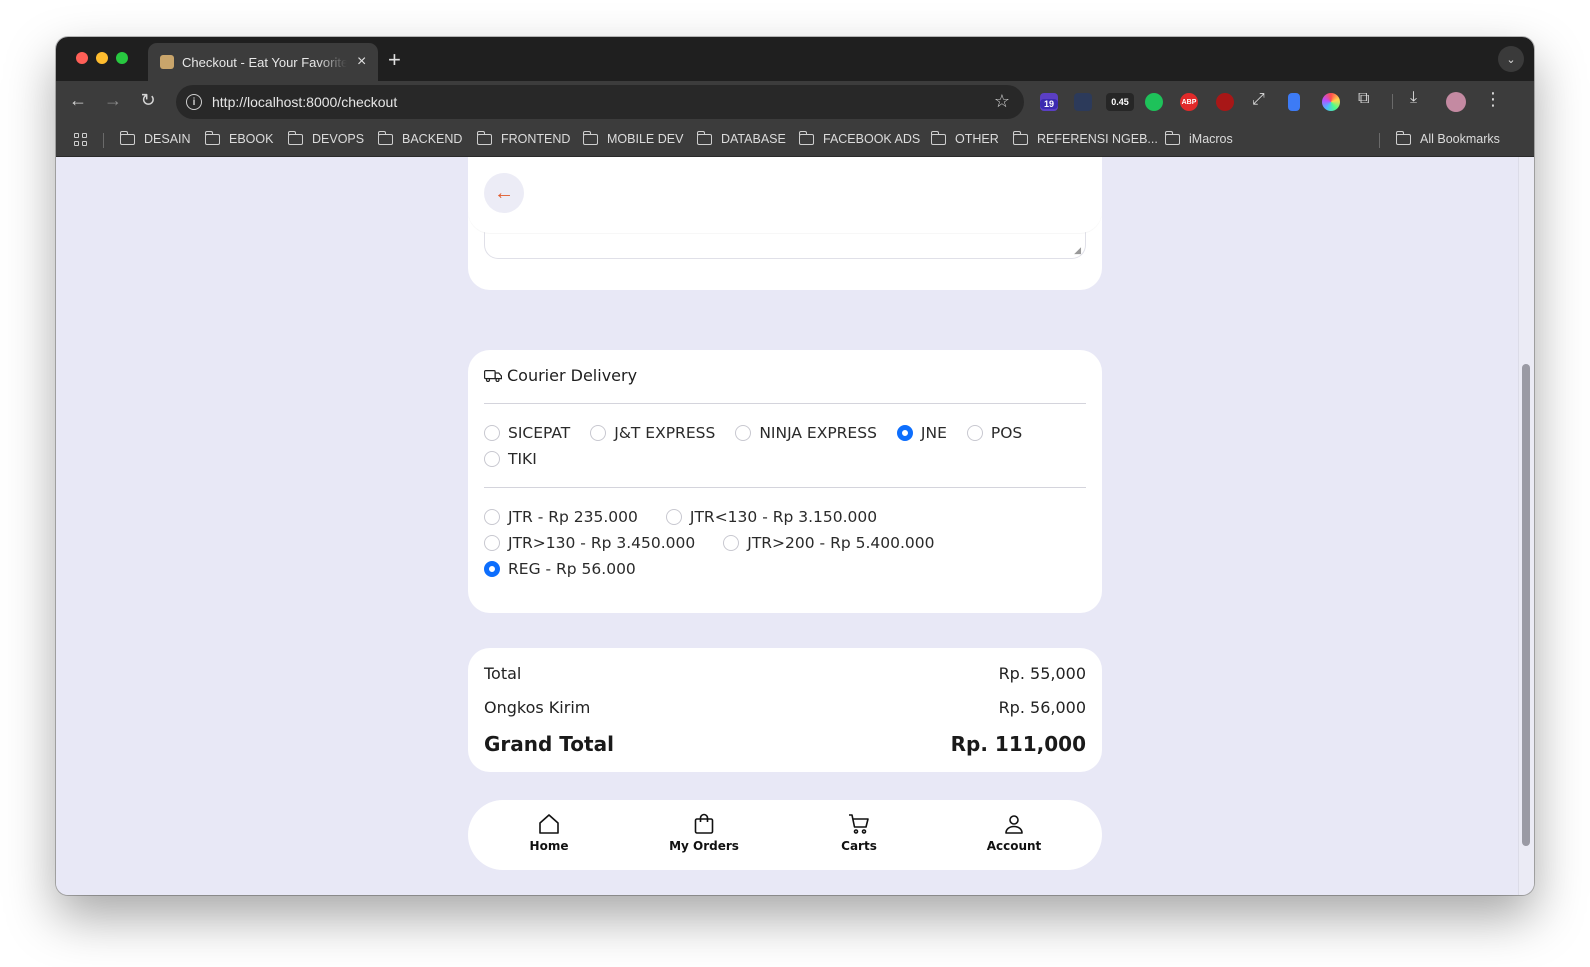 The width and height of the screenshot is (1590, 967). I want to click on radio-sicepat, so click(492, 433).